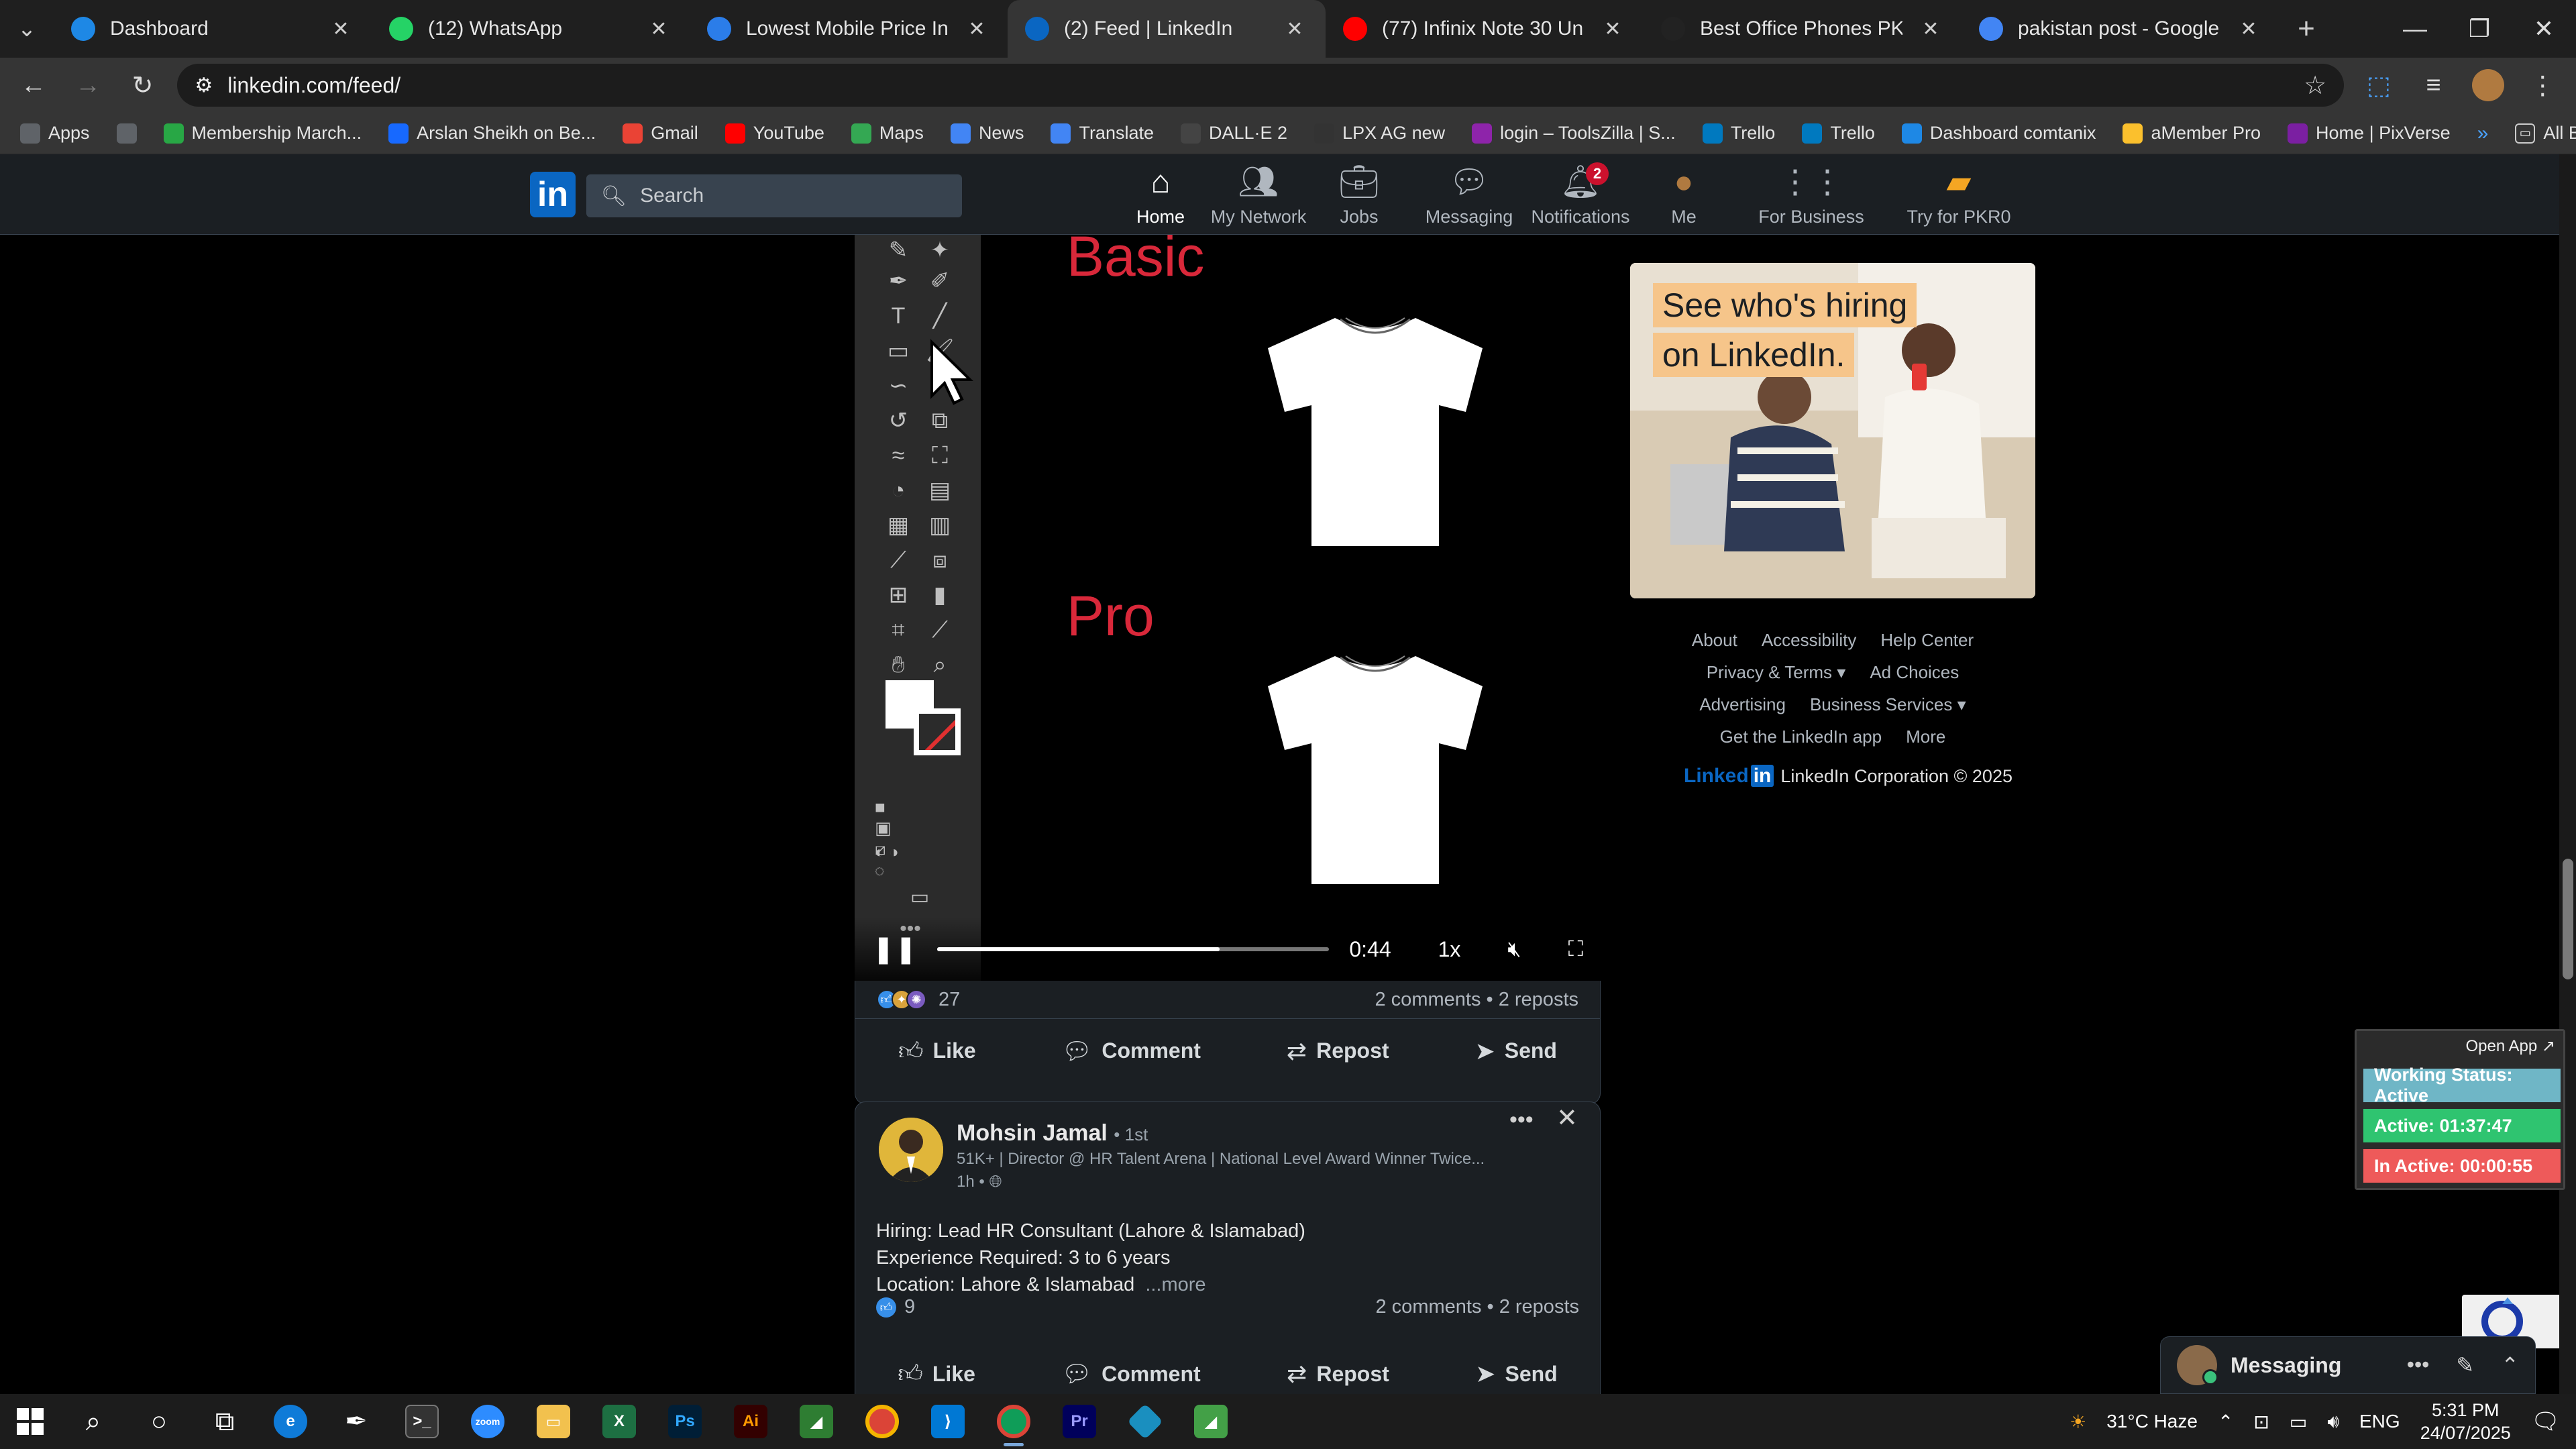 The height and width of the screenshot is (1449, 2576). Describe the element at coordinates (422, 1421) in the screenshot. I see `terminal-icon: >_` at that location.